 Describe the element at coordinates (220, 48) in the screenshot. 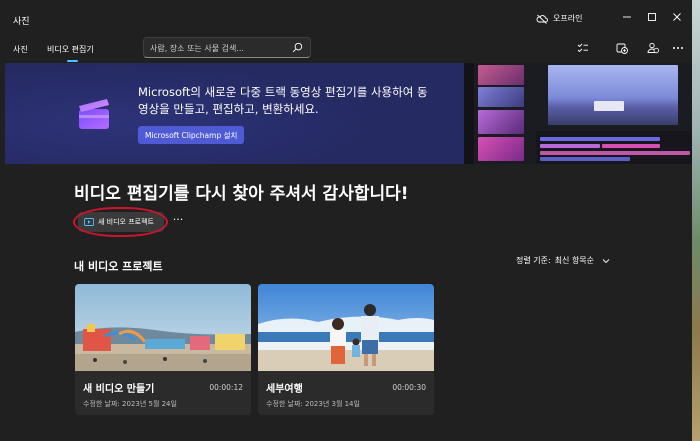

I see `search-input` at that location.